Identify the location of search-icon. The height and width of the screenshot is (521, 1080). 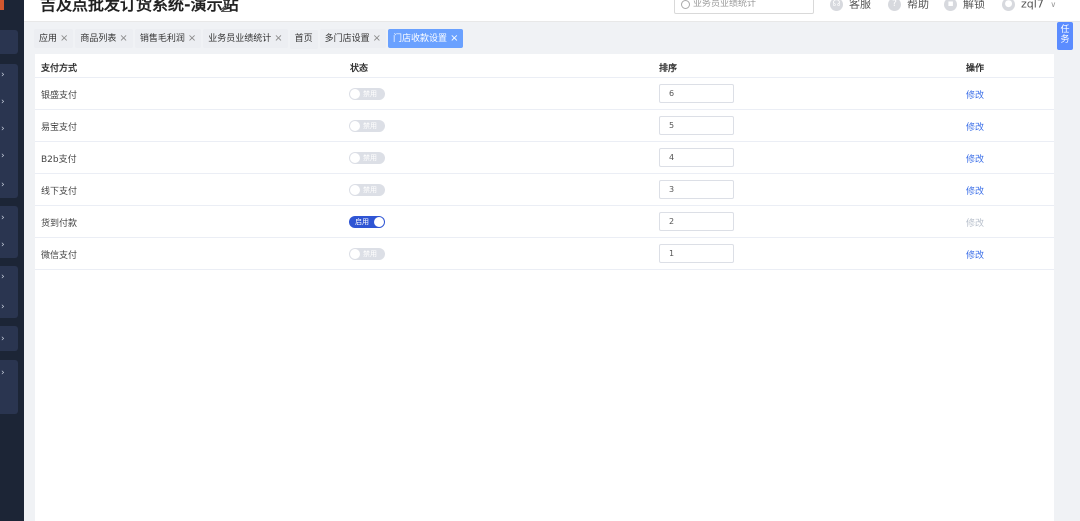
(685, 4).